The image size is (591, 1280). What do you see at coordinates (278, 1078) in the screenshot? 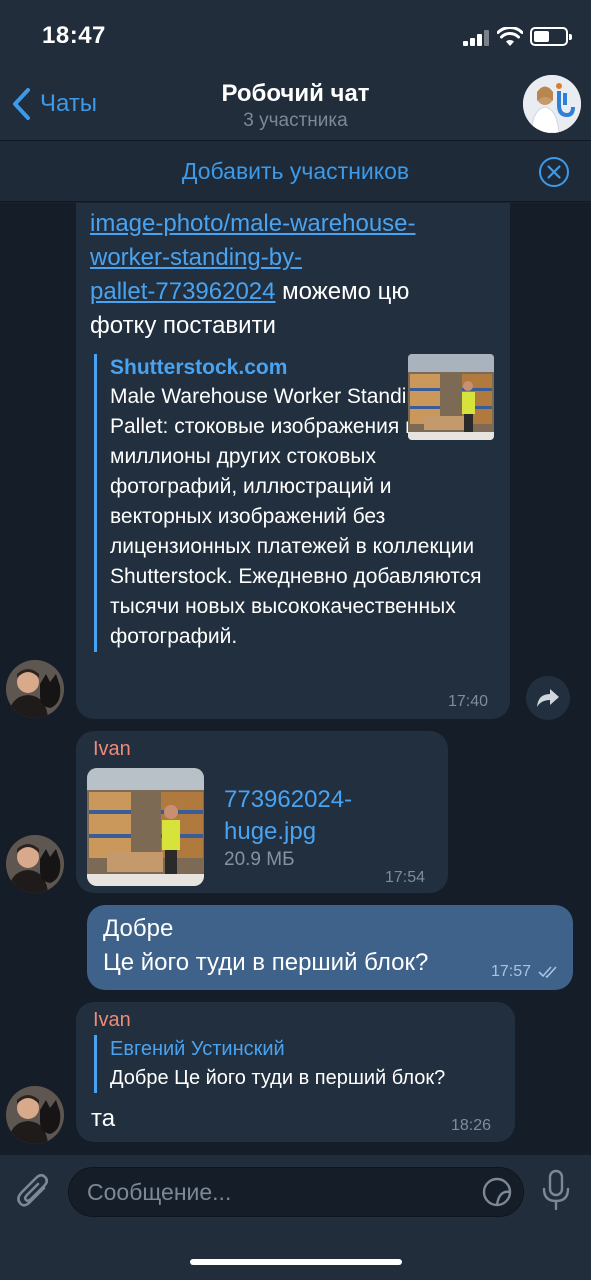
I see `reply-text: Добре Це його туди в перший блок?` at bounding box center [278, 1078].